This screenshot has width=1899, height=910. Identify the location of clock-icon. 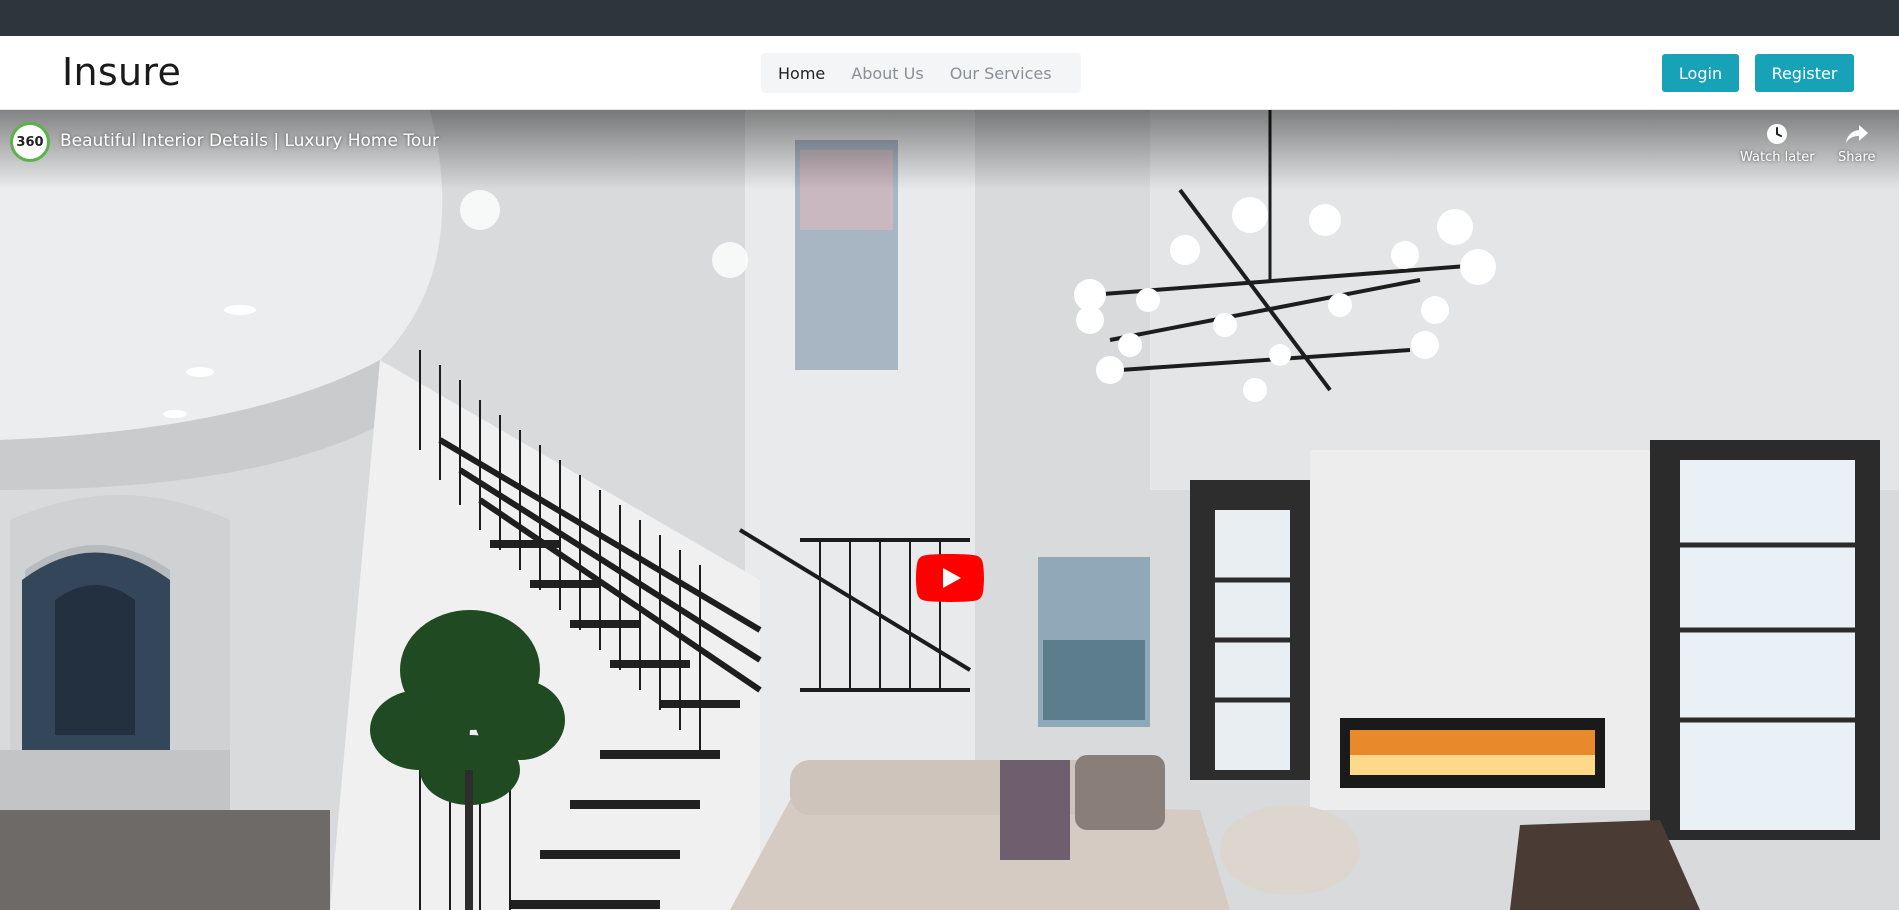
(1777, 134).